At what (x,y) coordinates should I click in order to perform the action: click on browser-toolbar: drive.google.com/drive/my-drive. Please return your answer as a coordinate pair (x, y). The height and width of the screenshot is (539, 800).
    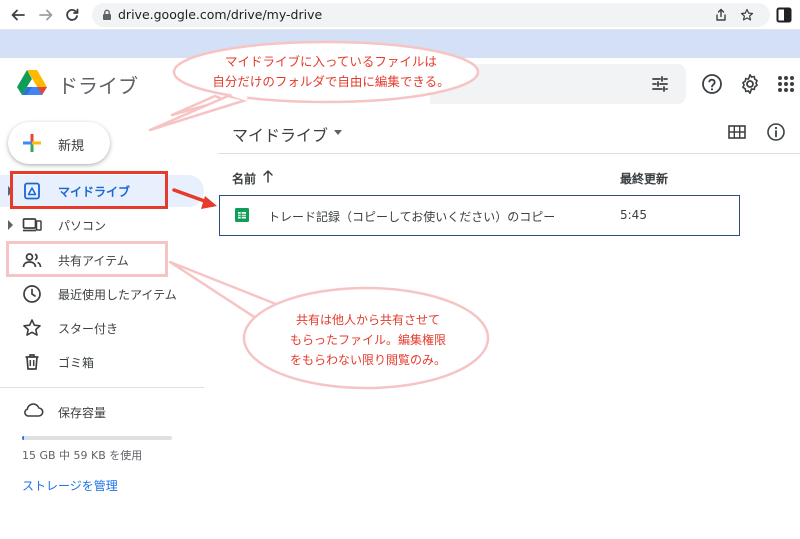
    Looking at the image, I should click on (400, 15).